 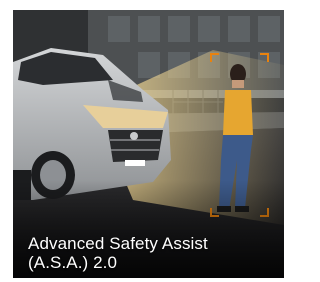 What do you see at coordinates (118, 243) in the screenshot?
I see `caption-line-1: Advanced Safety Assist` at bounding box center [118, 243].